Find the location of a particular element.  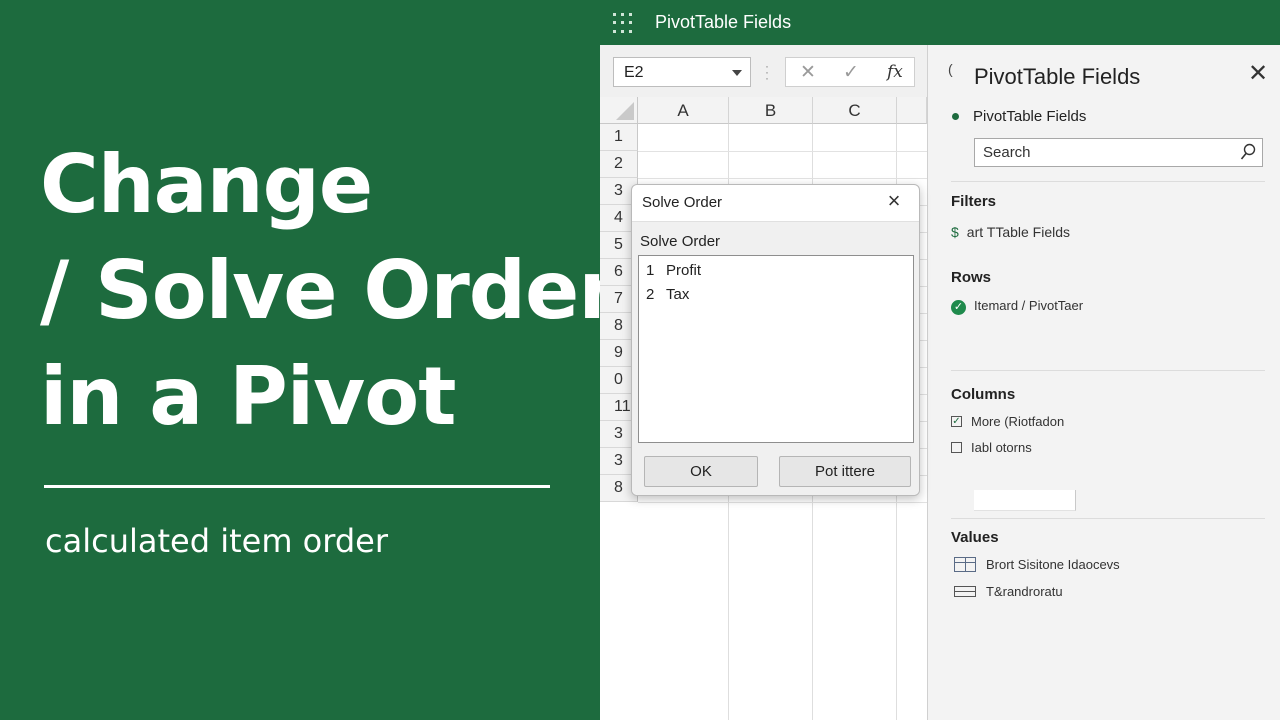

headline-line-3: in a Pivot is located at coordinates (248, 396).